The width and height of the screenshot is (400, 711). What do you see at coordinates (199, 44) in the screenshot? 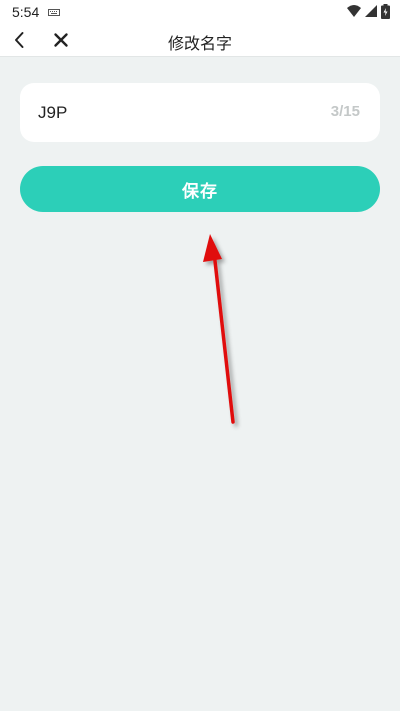
I see `page-title: 修改名字` at bounding box center [199, 44].